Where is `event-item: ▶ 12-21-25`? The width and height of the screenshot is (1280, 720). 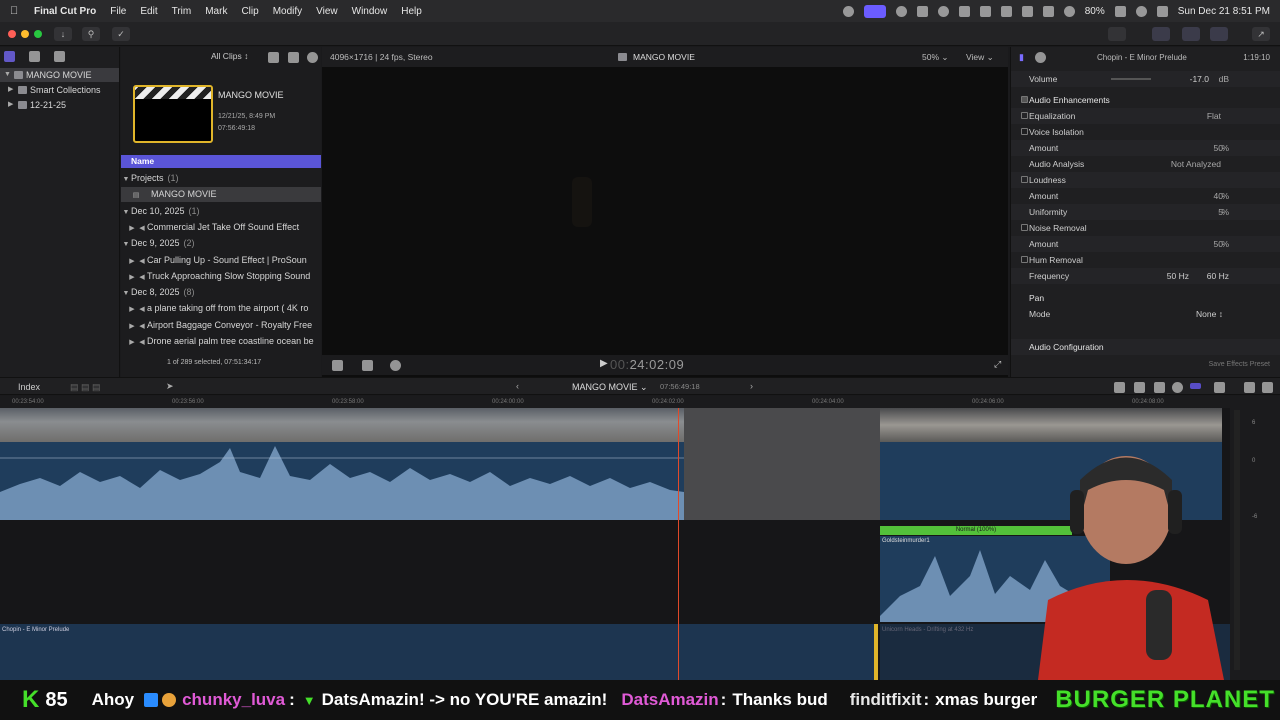 event-item: ▶ 12-21-25 is located at coordinates (37, 105).